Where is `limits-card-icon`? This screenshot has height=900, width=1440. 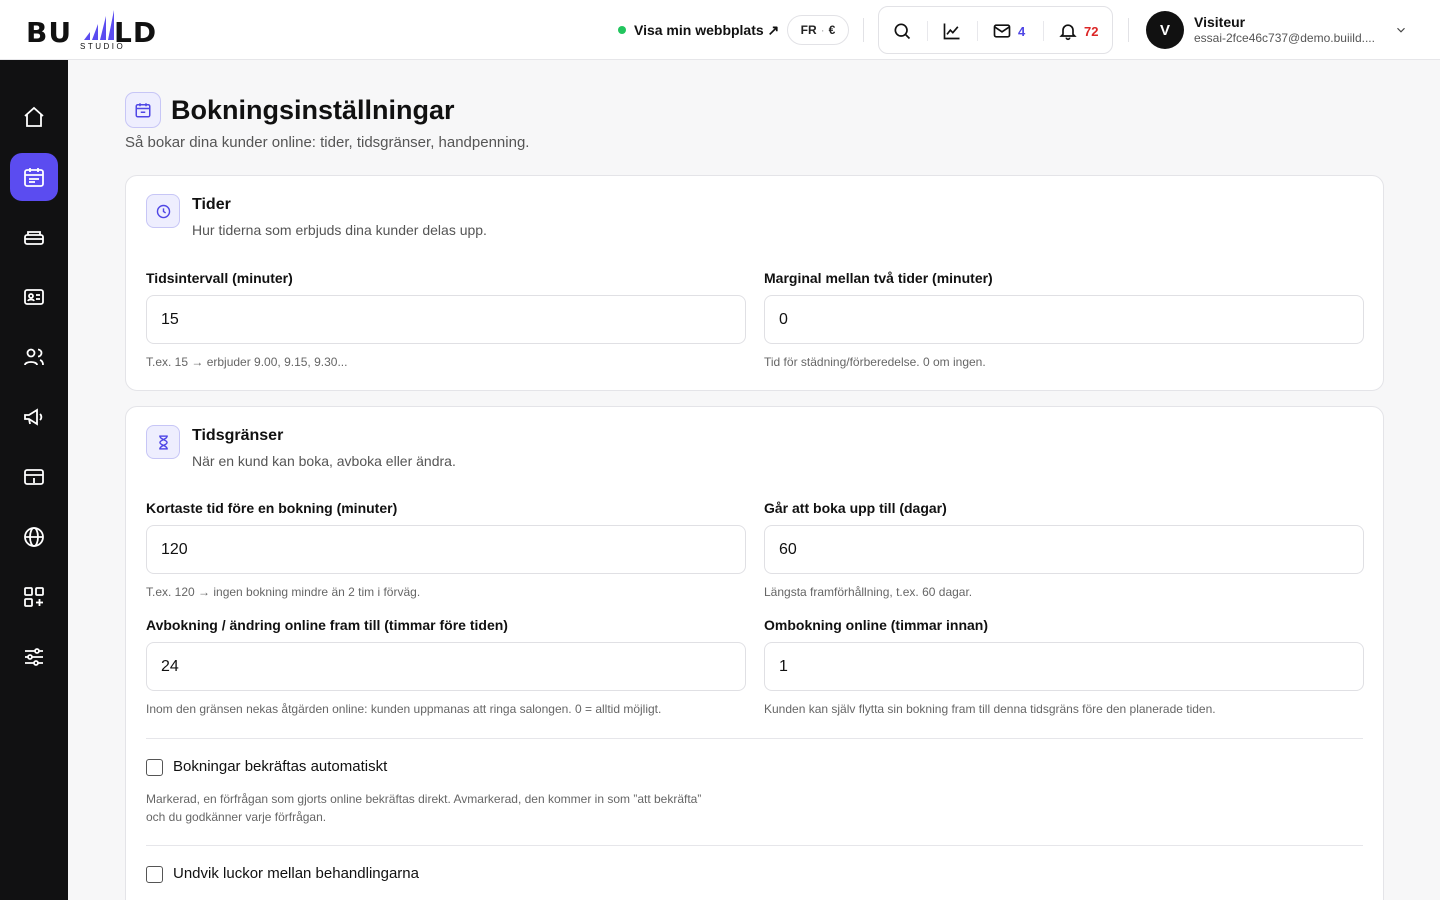
limits-card-icon is located at coordinates (163, 442).